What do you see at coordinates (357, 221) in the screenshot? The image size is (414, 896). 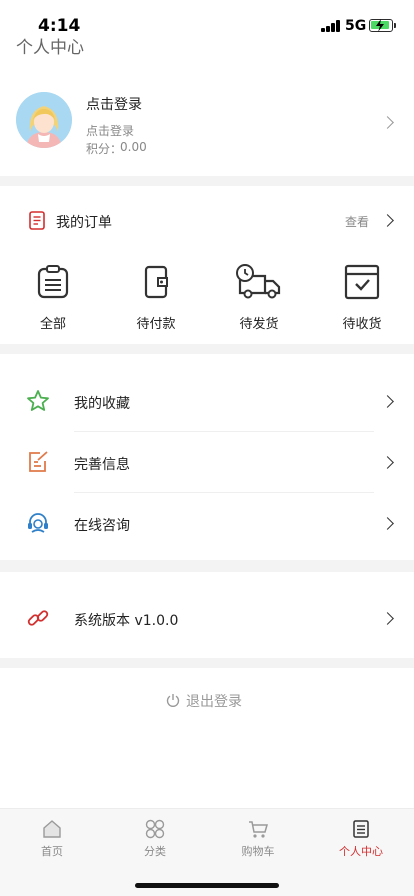 I see `orders-view-all-link: 查看` at bounding box center [357, 221].